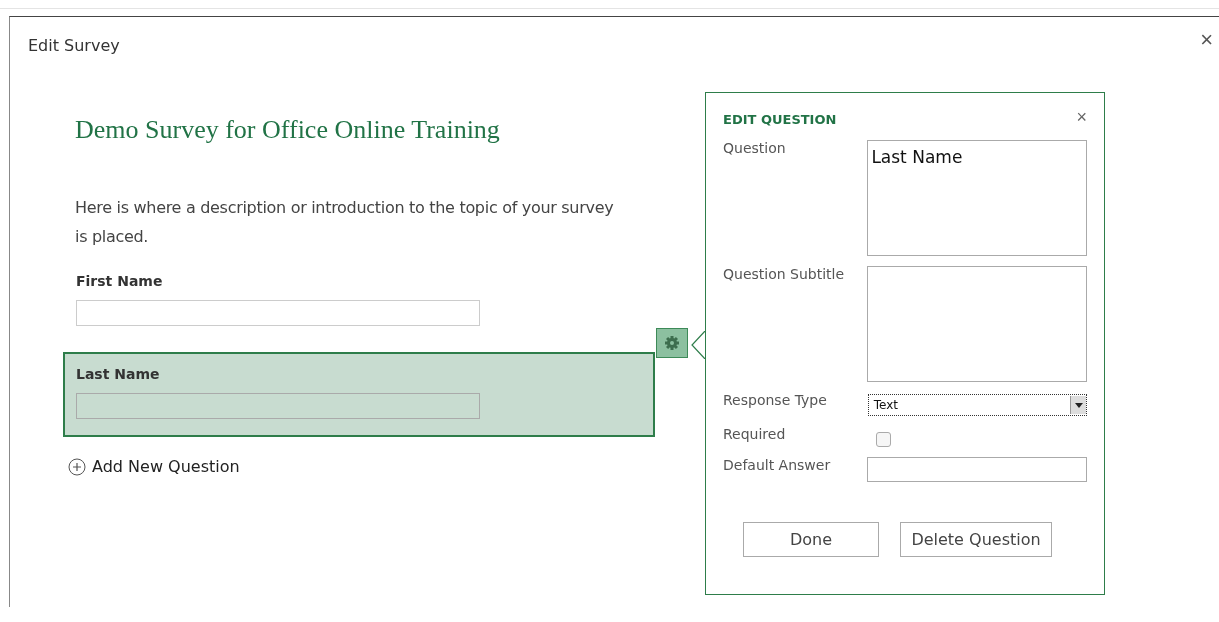  What do you see at coordinates (977, 405) in the screenshot?
I see `dropdown: Text` at bounding box center [977, 405].